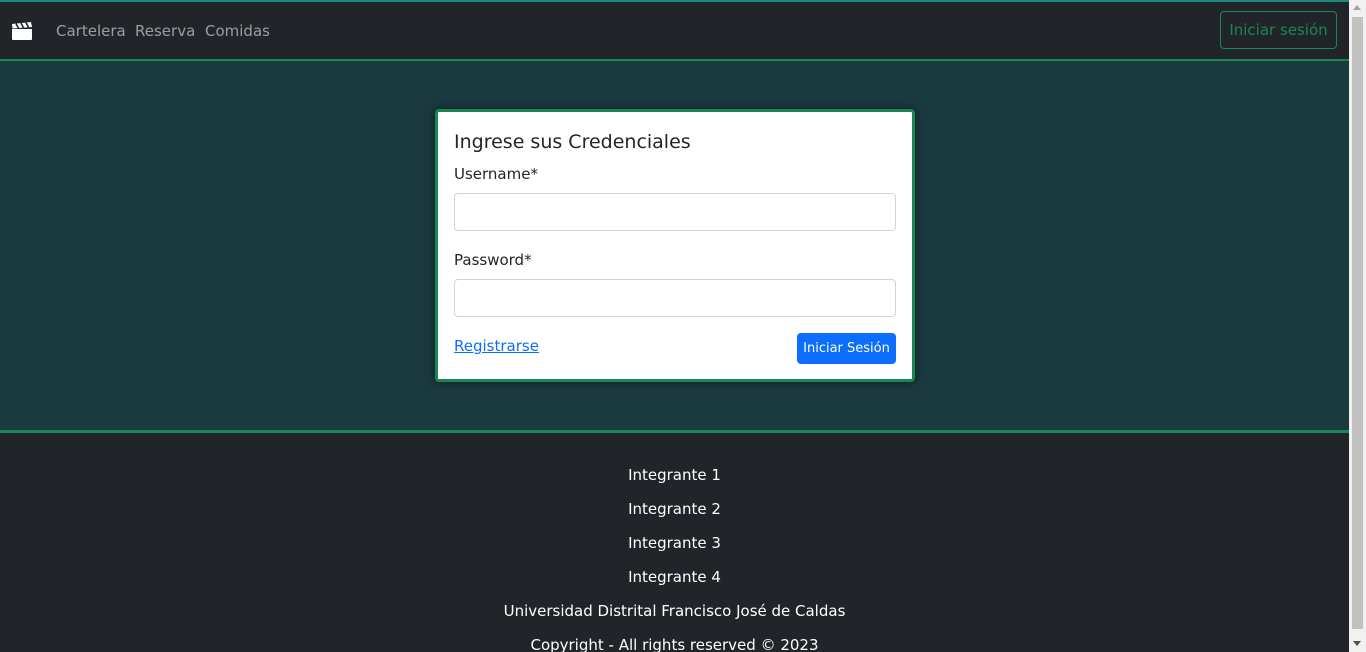 Image resolution: width=1366 pixels, height=652 pixels. Describe the element at coordinates (674, 30) in the screenshot. I see `navbar: Cartelera Reserva Comidas Iniciar sesión` at that location.